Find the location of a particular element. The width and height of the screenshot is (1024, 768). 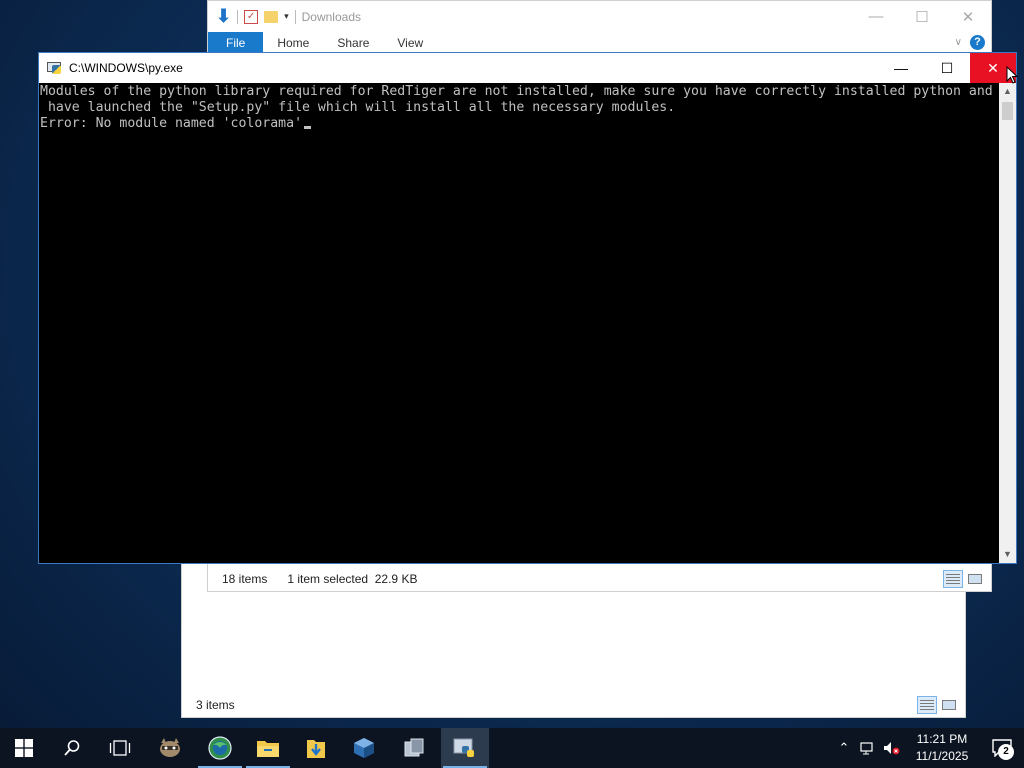

show-hidden-icons-button: ⌃ is located at coordinates (844, 748).